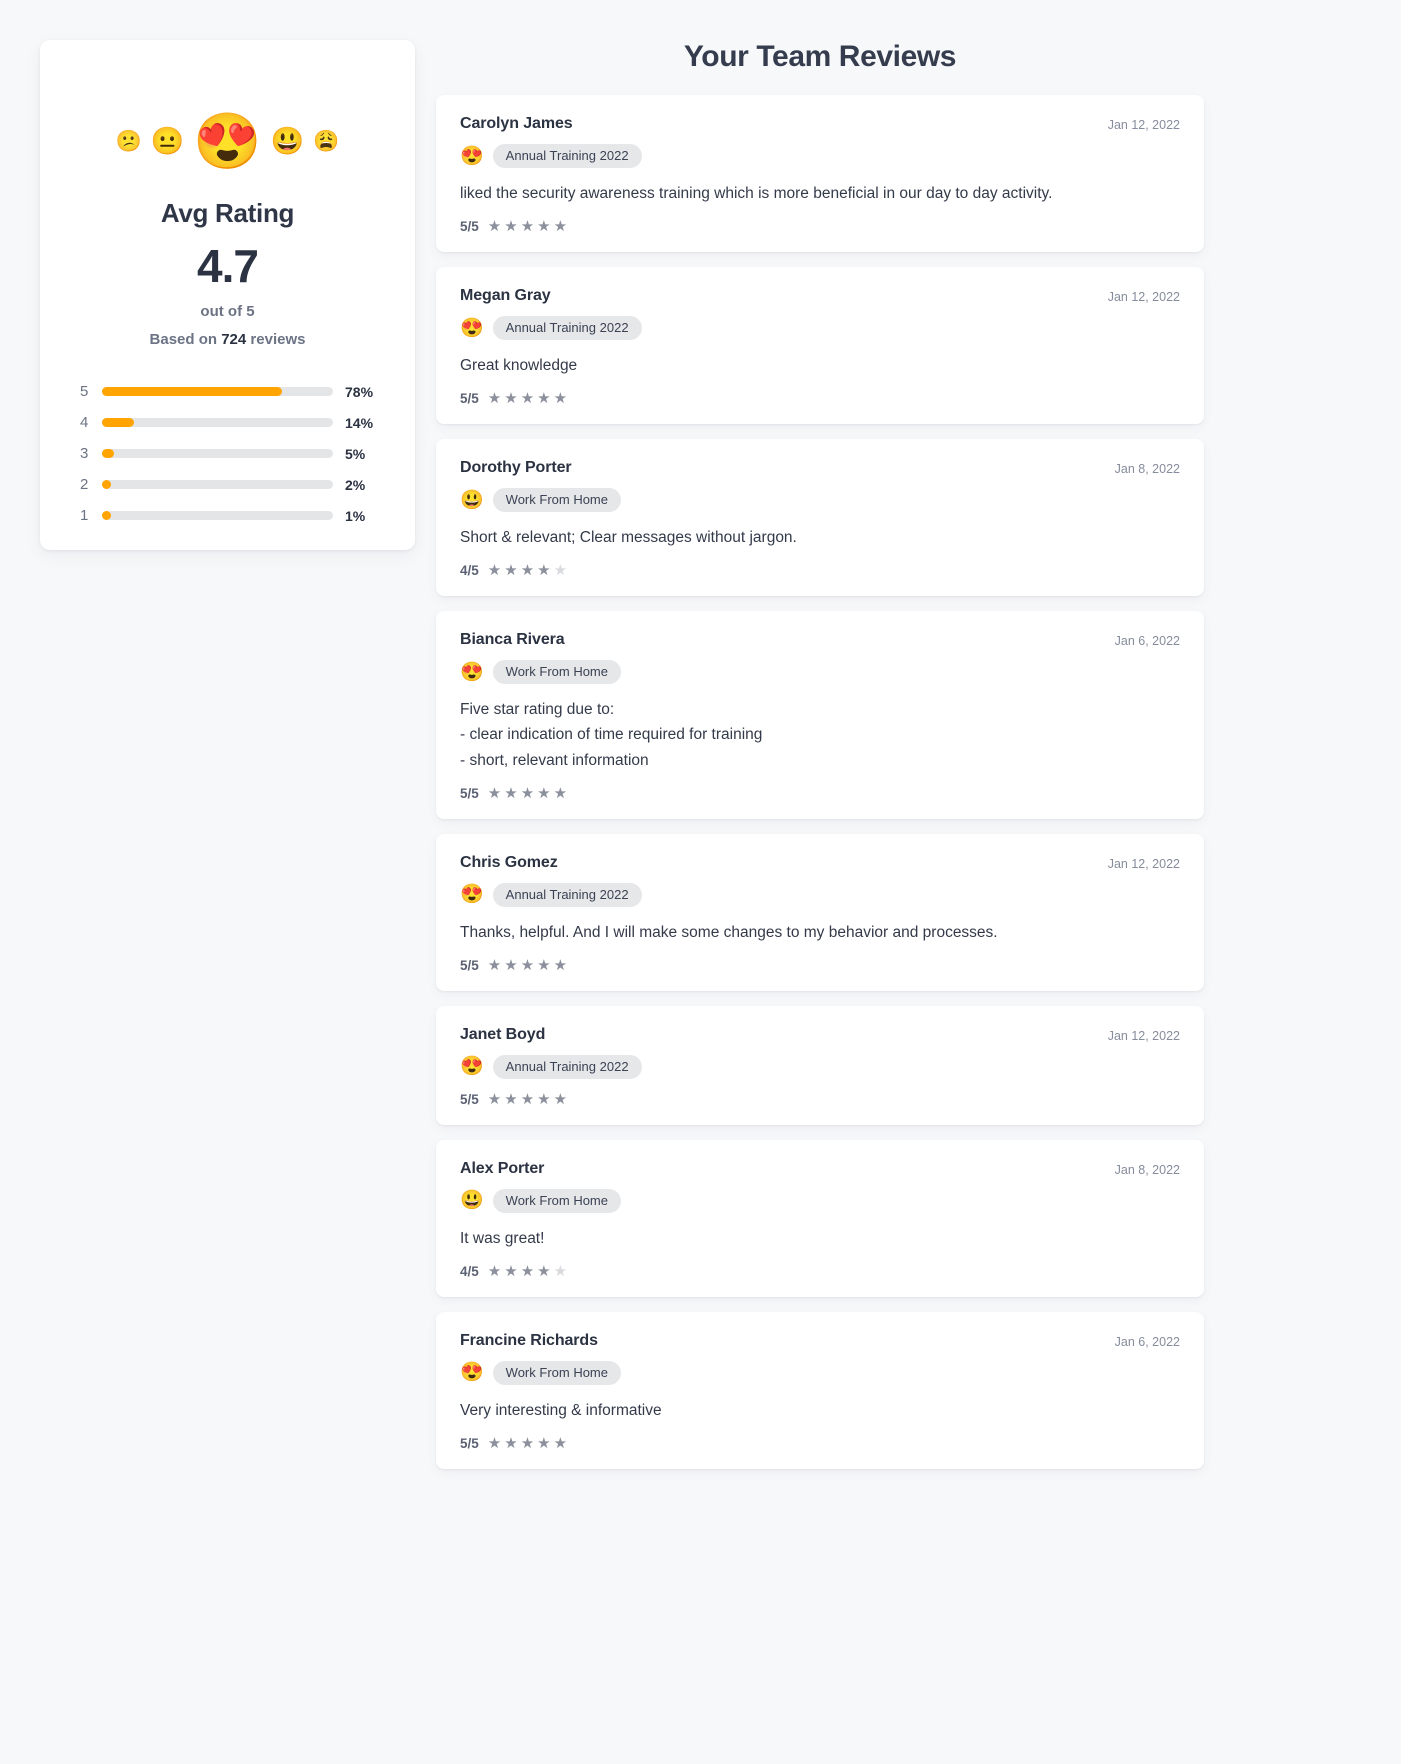 Image resolution: width=1401 pixels, height=1764 pixels. What do you see at coordinates (503, 1034) in the screenshot?
I see `reviewer-name: Janet Boyd` at bounding box center [503, 1034].